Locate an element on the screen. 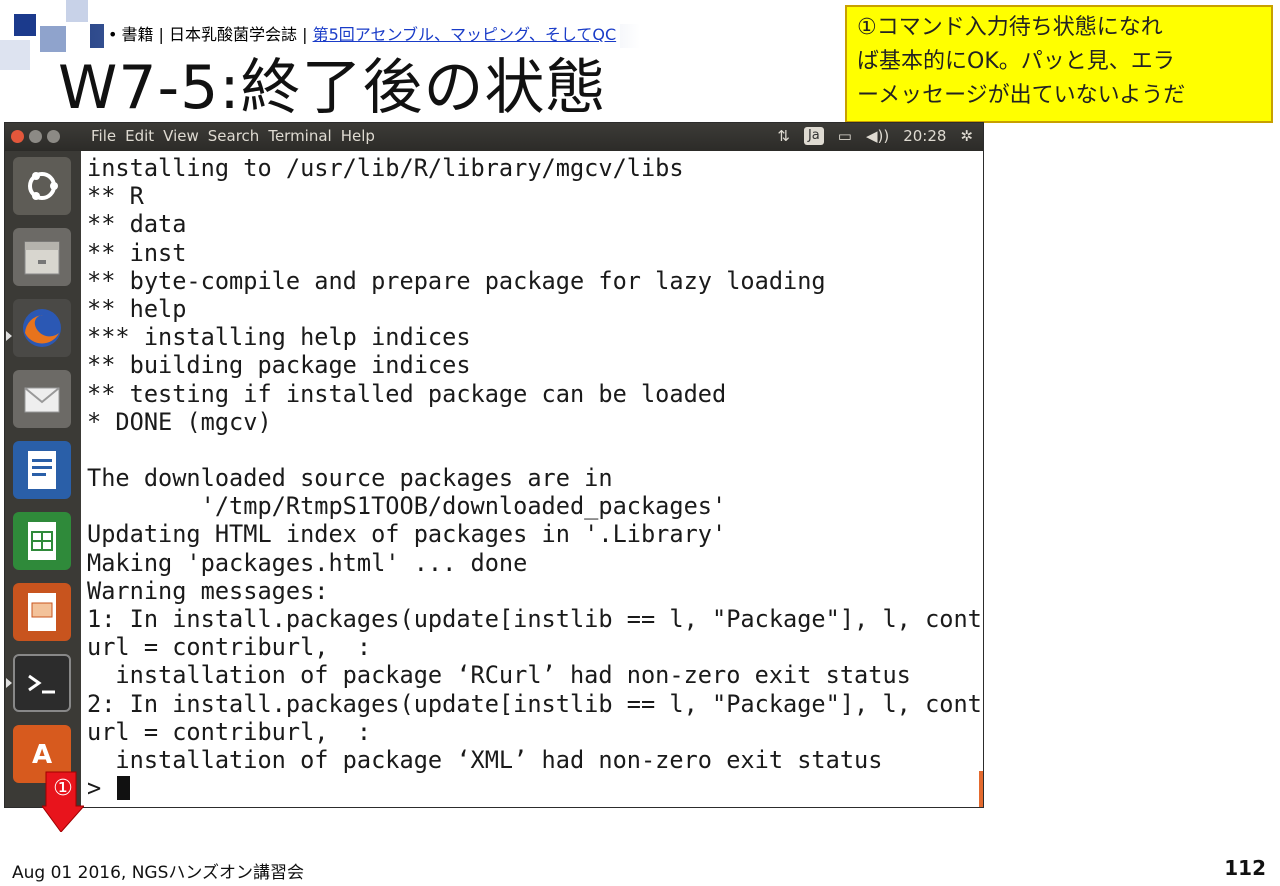 This screenshot has height=886, width=1280. deco-square-light is located at coordinates (77, 11).